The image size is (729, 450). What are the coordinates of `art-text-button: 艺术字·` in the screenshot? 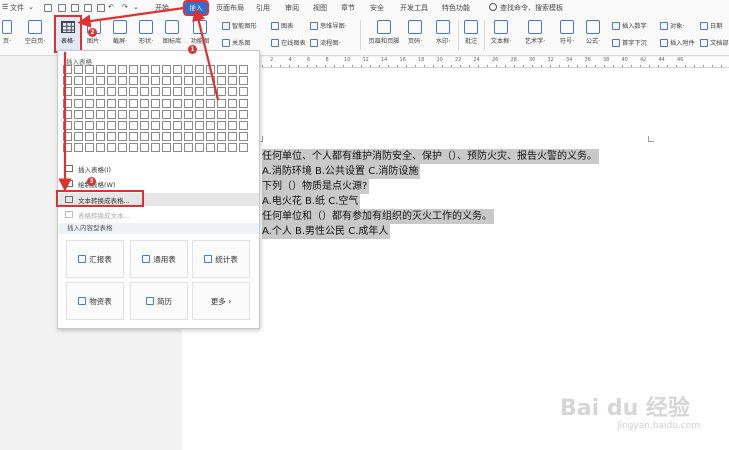 It's located at (535, 32).